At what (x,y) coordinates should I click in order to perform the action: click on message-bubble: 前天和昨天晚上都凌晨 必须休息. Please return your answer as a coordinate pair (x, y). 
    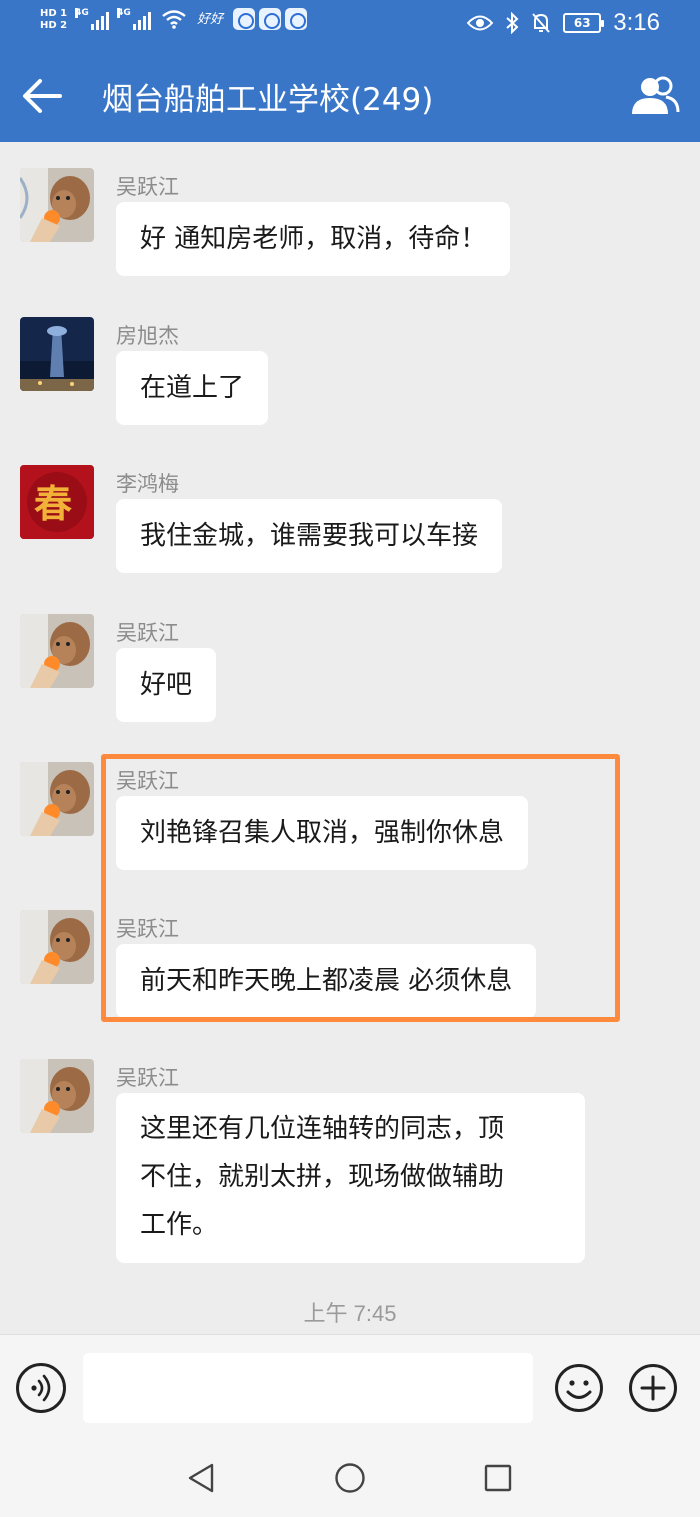
    Looking at the image, I should click on (326, 981).